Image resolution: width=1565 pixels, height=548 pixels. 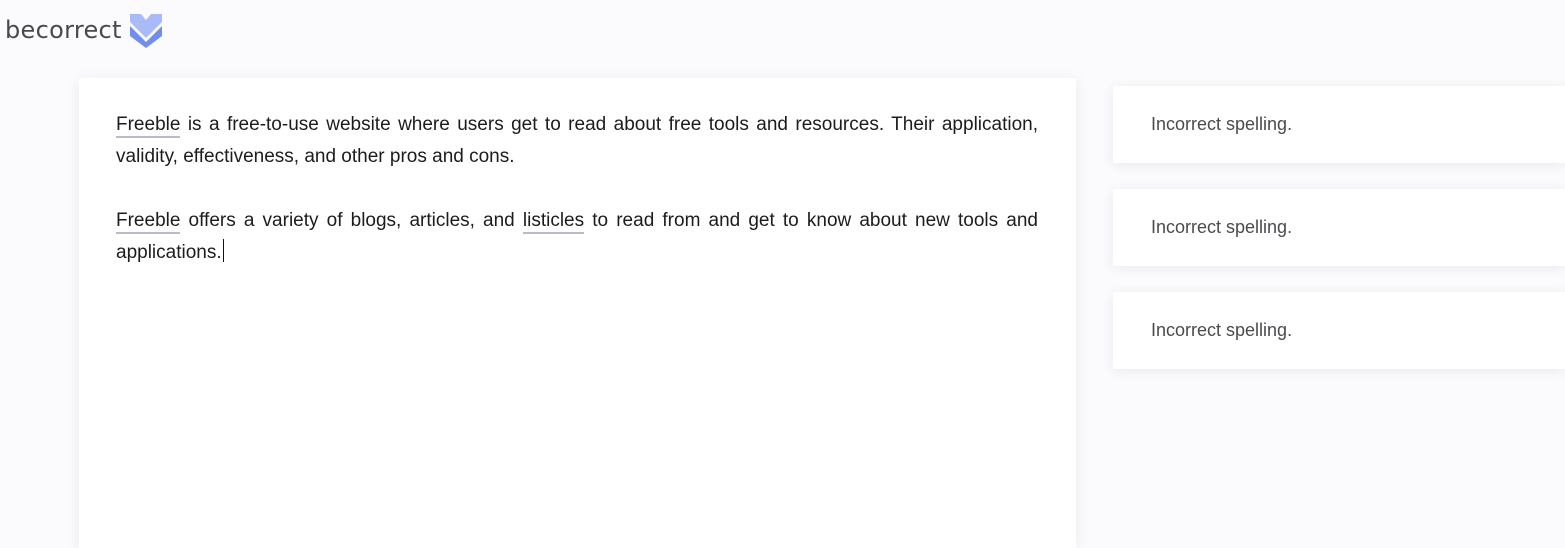 What do you see at coordinates (351, 220) in the screenshot?
I see `paragraph-text: offers a variety of blogs, articles, and` at bounding box center [351, 220].